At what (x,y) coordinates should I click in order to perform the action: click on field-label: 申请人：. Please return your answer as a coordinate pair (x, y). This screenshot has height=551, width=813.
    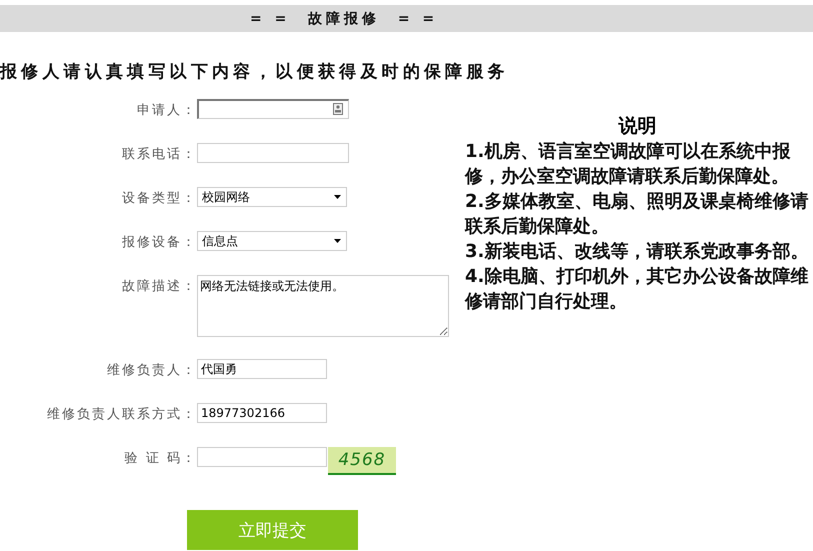
    Looking at the image, I should click on (166, 111).